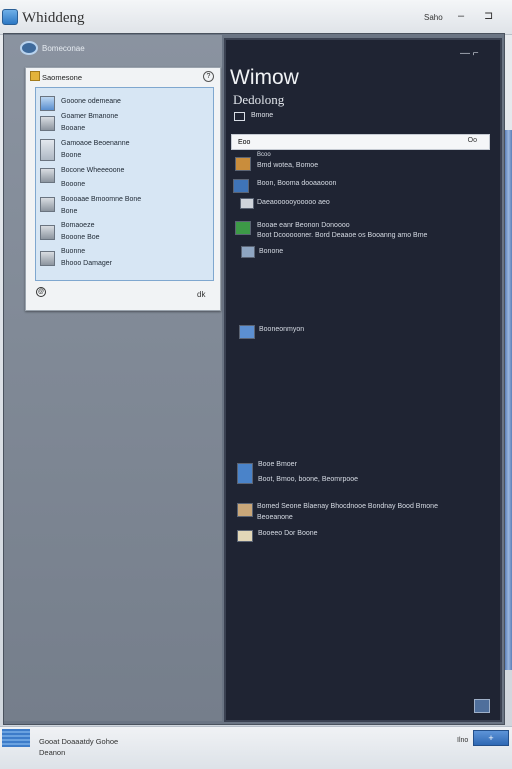 This screenshot has width=512, height=769. Describe the element at coordinates (245, 536) in the screenshot. I see `file-icon` at that location.